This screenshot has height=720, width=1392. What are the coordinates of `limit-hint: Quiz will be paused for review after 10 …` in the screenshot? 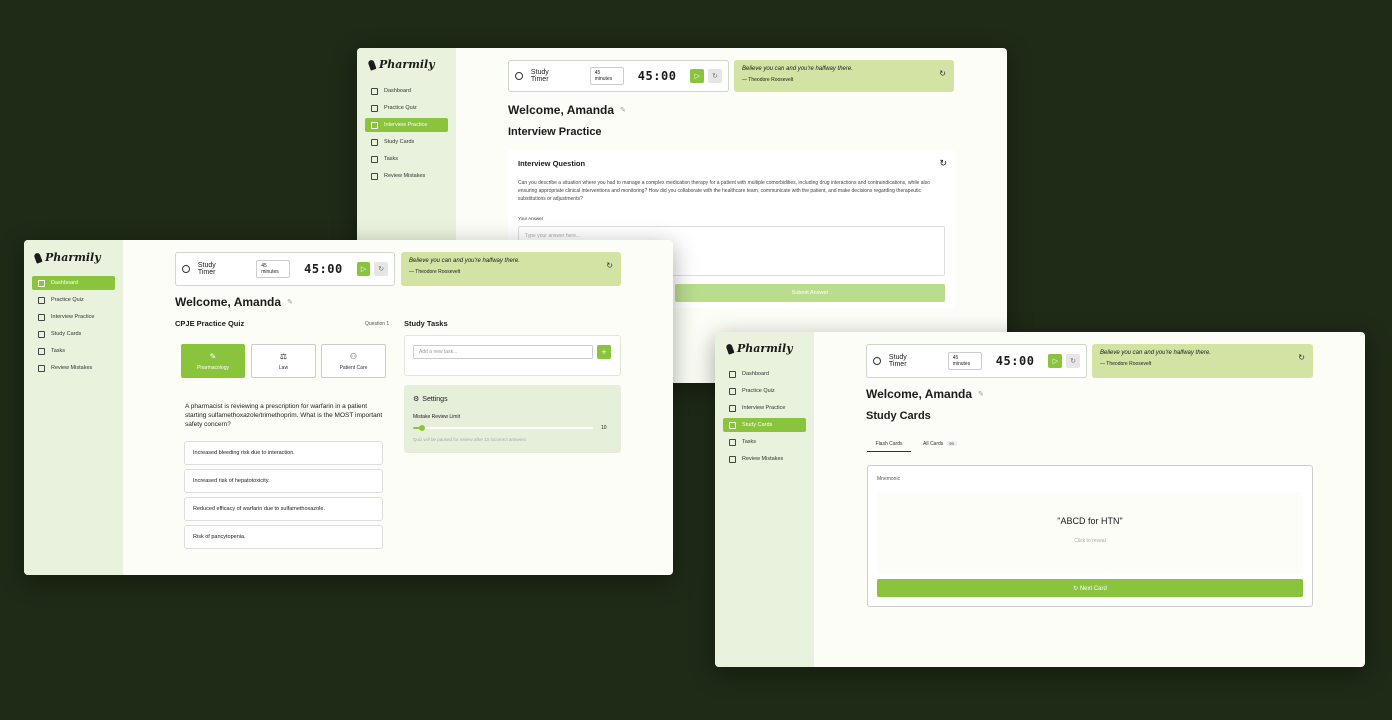 It's located at (469, 439).